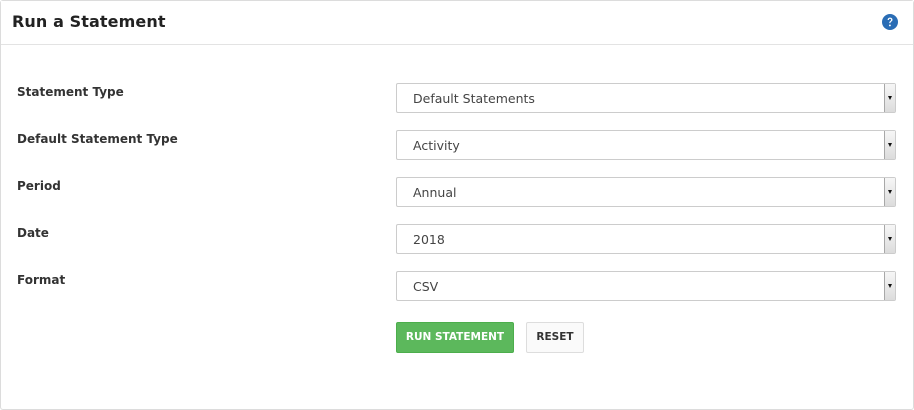 This screenshot has height=410, width=914. I want to click on select-value: CSV, so click(426, 286).